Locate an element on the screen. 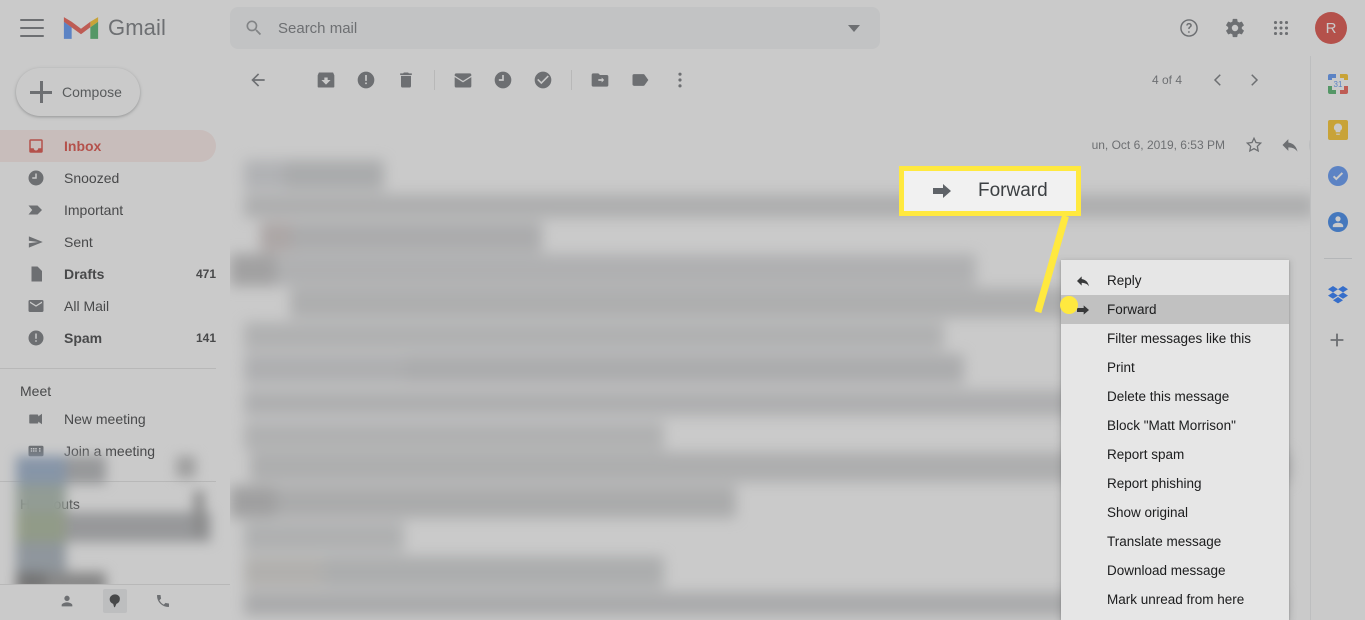 The image size is (1365, 620). chevron-left-icon is located at coordinates (1218, 80).